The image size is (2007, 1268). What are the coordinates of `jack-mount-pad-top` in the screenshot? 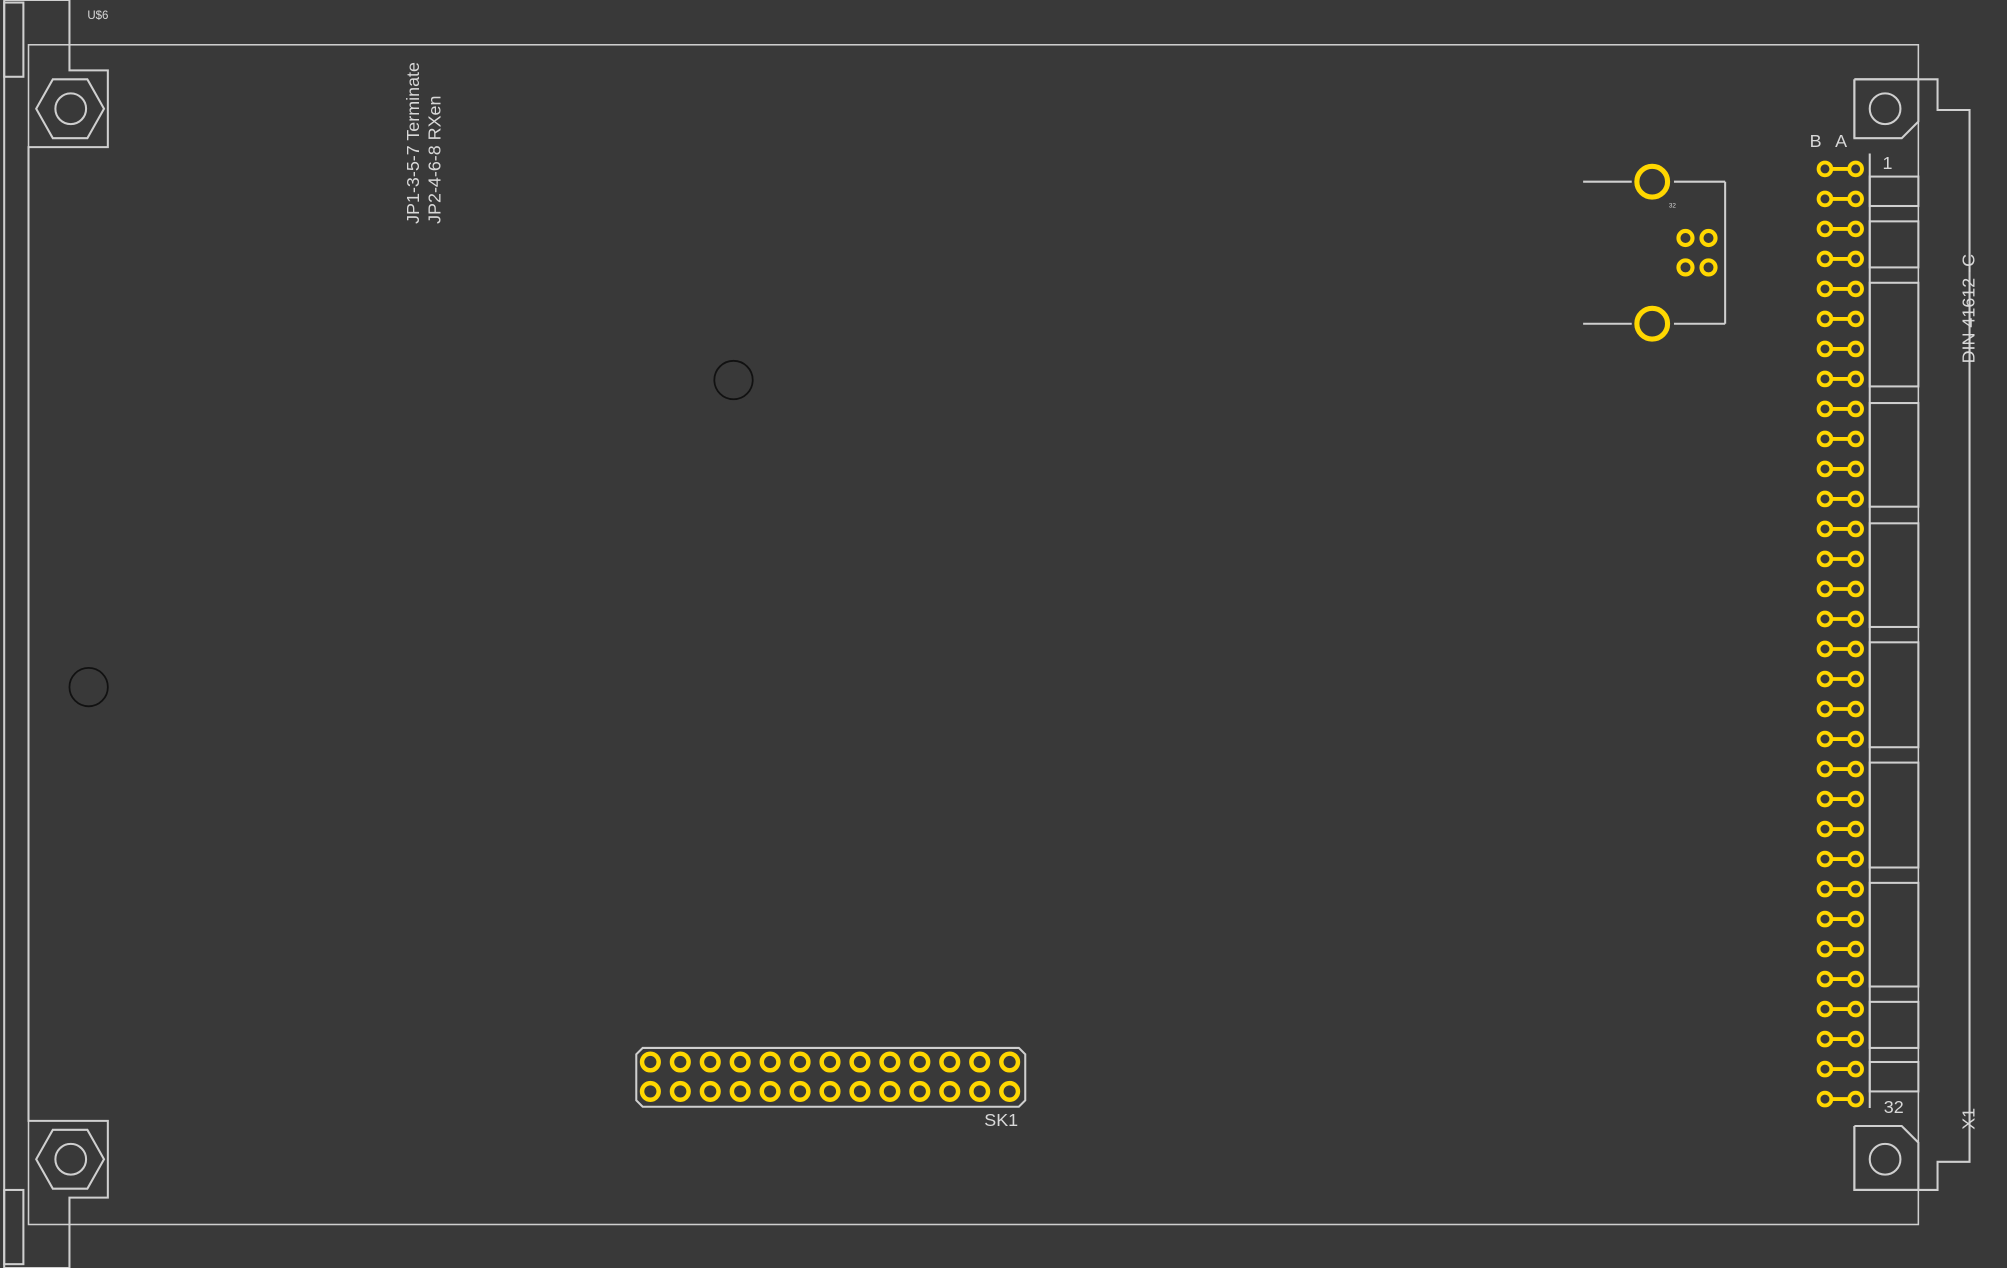 It's located at (1652, 181).